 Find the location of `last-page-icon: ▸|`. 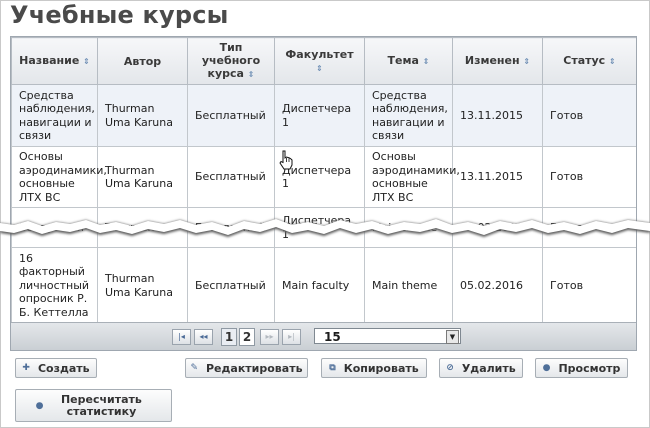

last-page-icon: ▸| is located at coordinates (291, 337).